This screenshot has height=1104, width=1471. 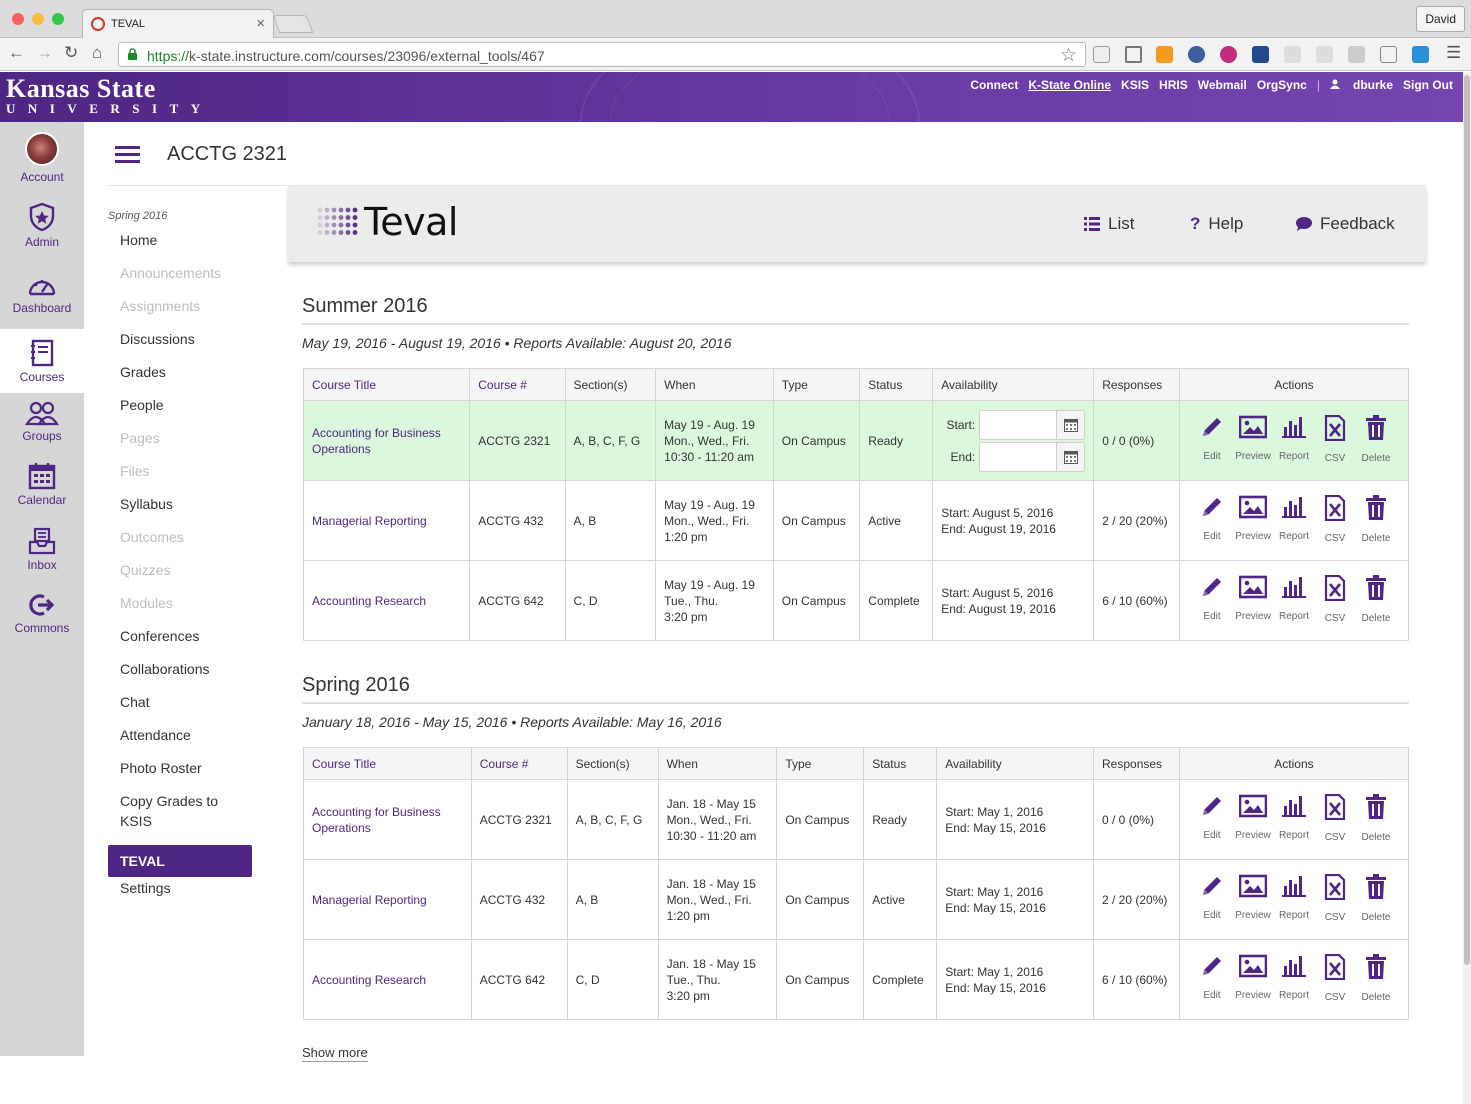 I want to click on extension-db-icon, so click(x=1196, y=54).